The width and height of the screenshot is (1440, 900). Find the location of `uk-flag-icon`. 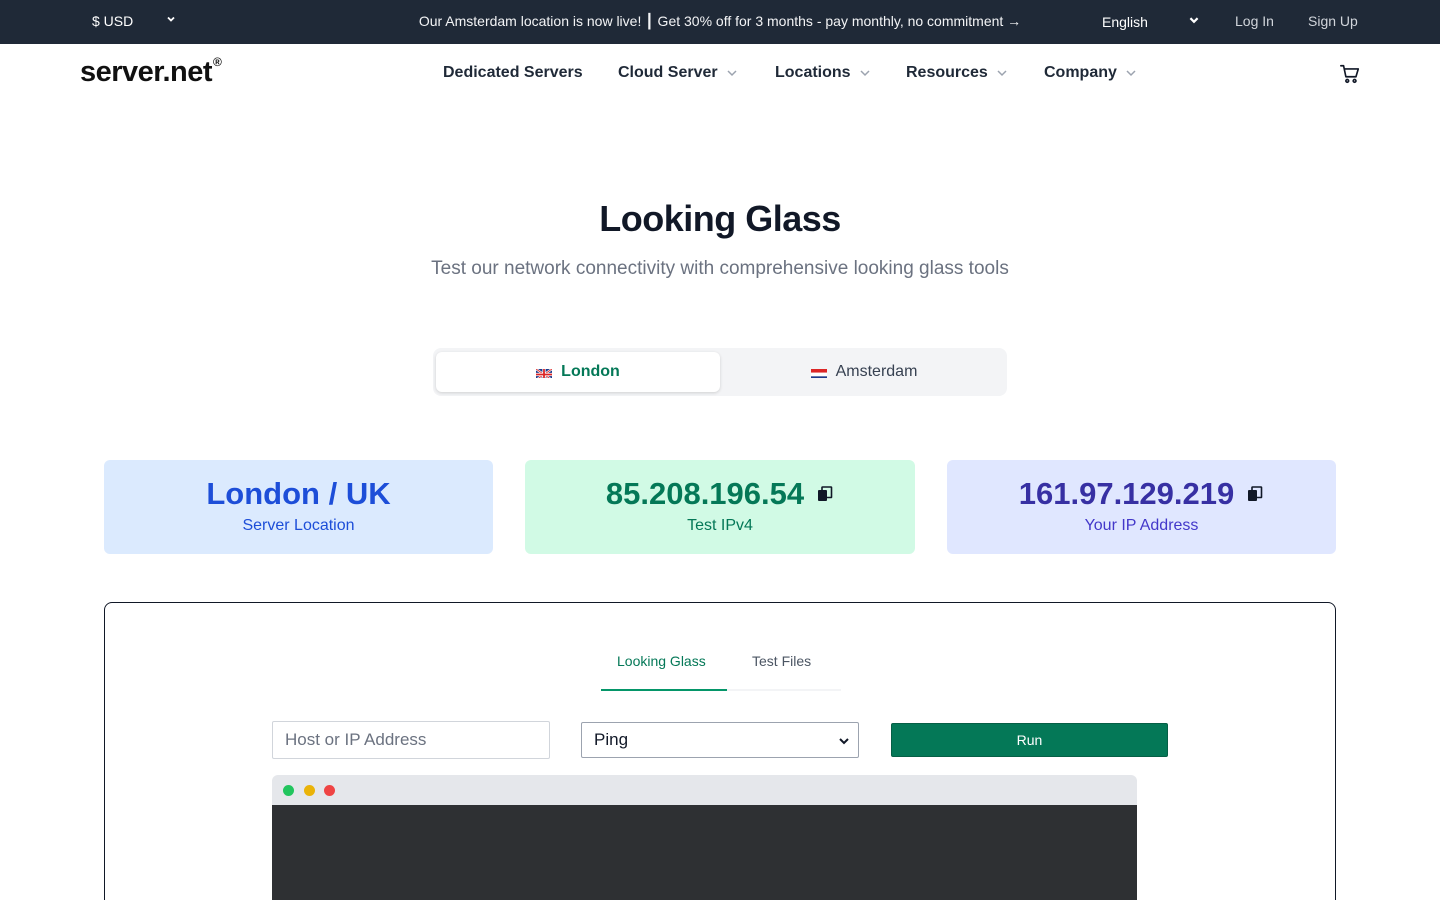

uk-flag-icon is located at coordinates (544, 372).